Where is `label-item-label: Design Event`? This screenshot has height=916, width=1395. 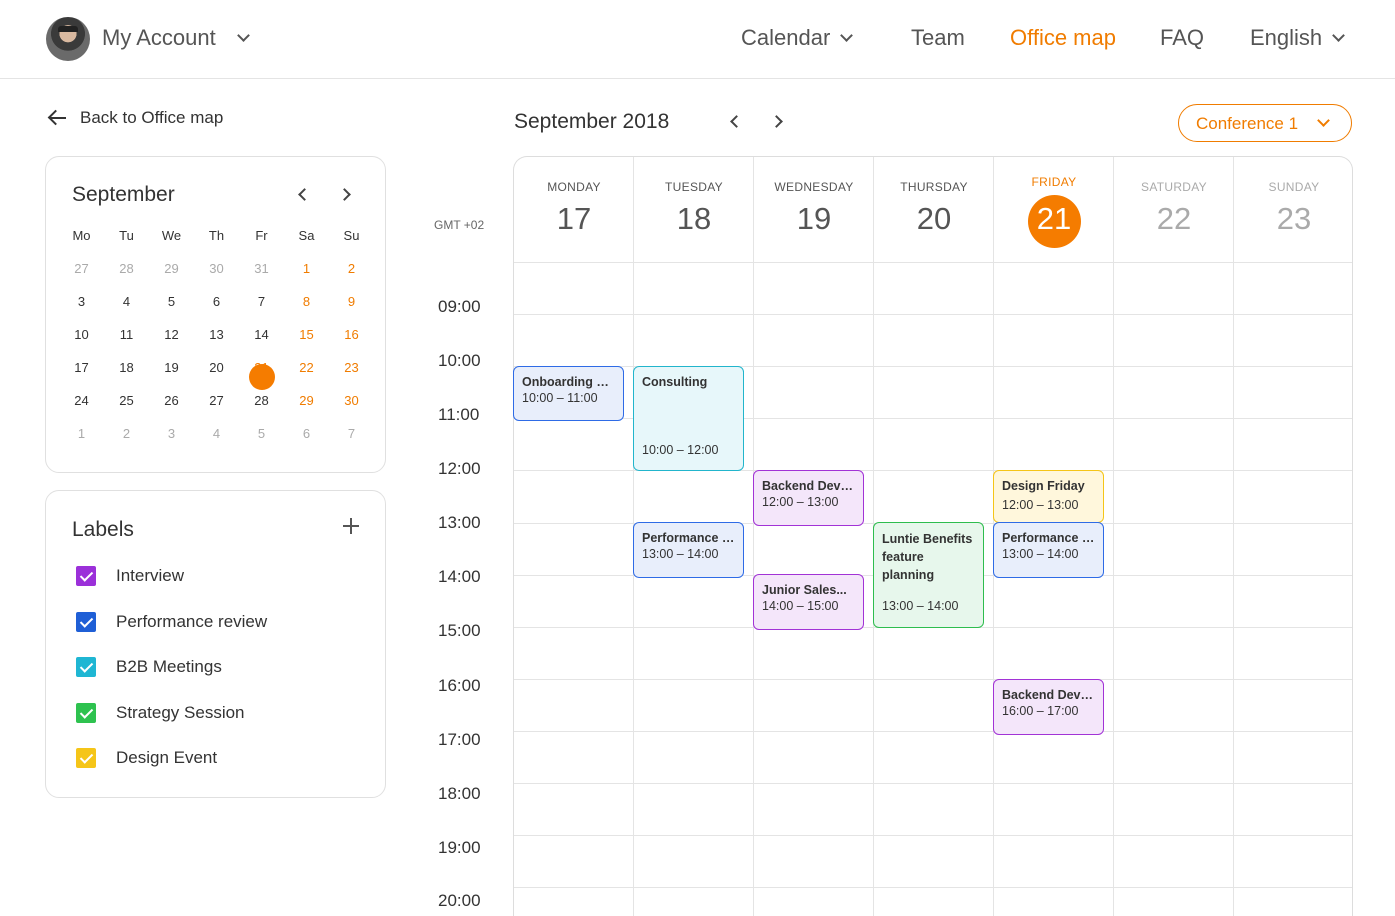 label-item-label: Design Event is located at coordinates (167, 757).